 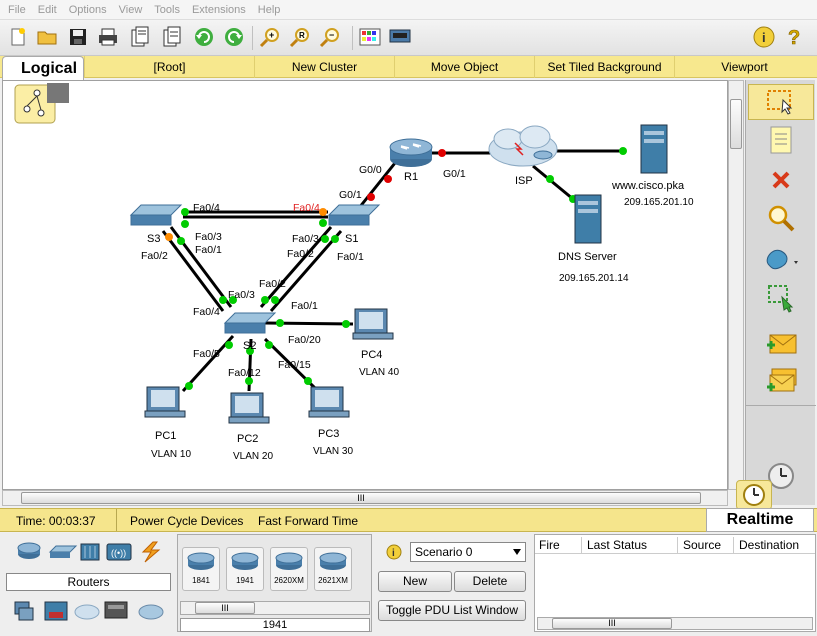 What do you see at coordinates (329, 402) in the screenshot?
I see `pc3-icon` at bounding box center [329, 402].